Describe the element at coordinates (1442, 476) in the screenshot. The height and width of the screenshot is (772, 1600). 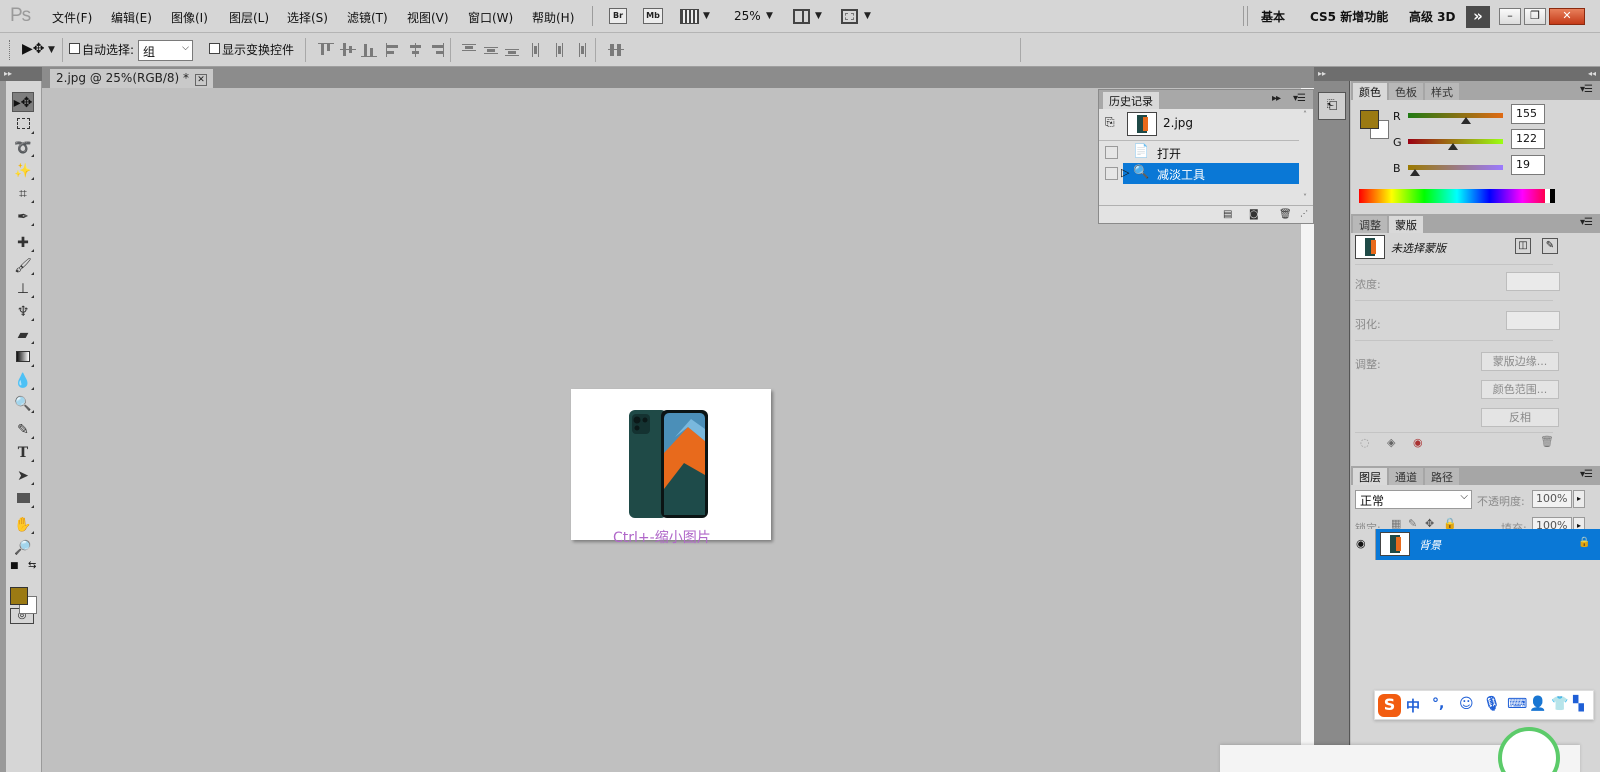
I see `tab-paths: 路径` at that location.